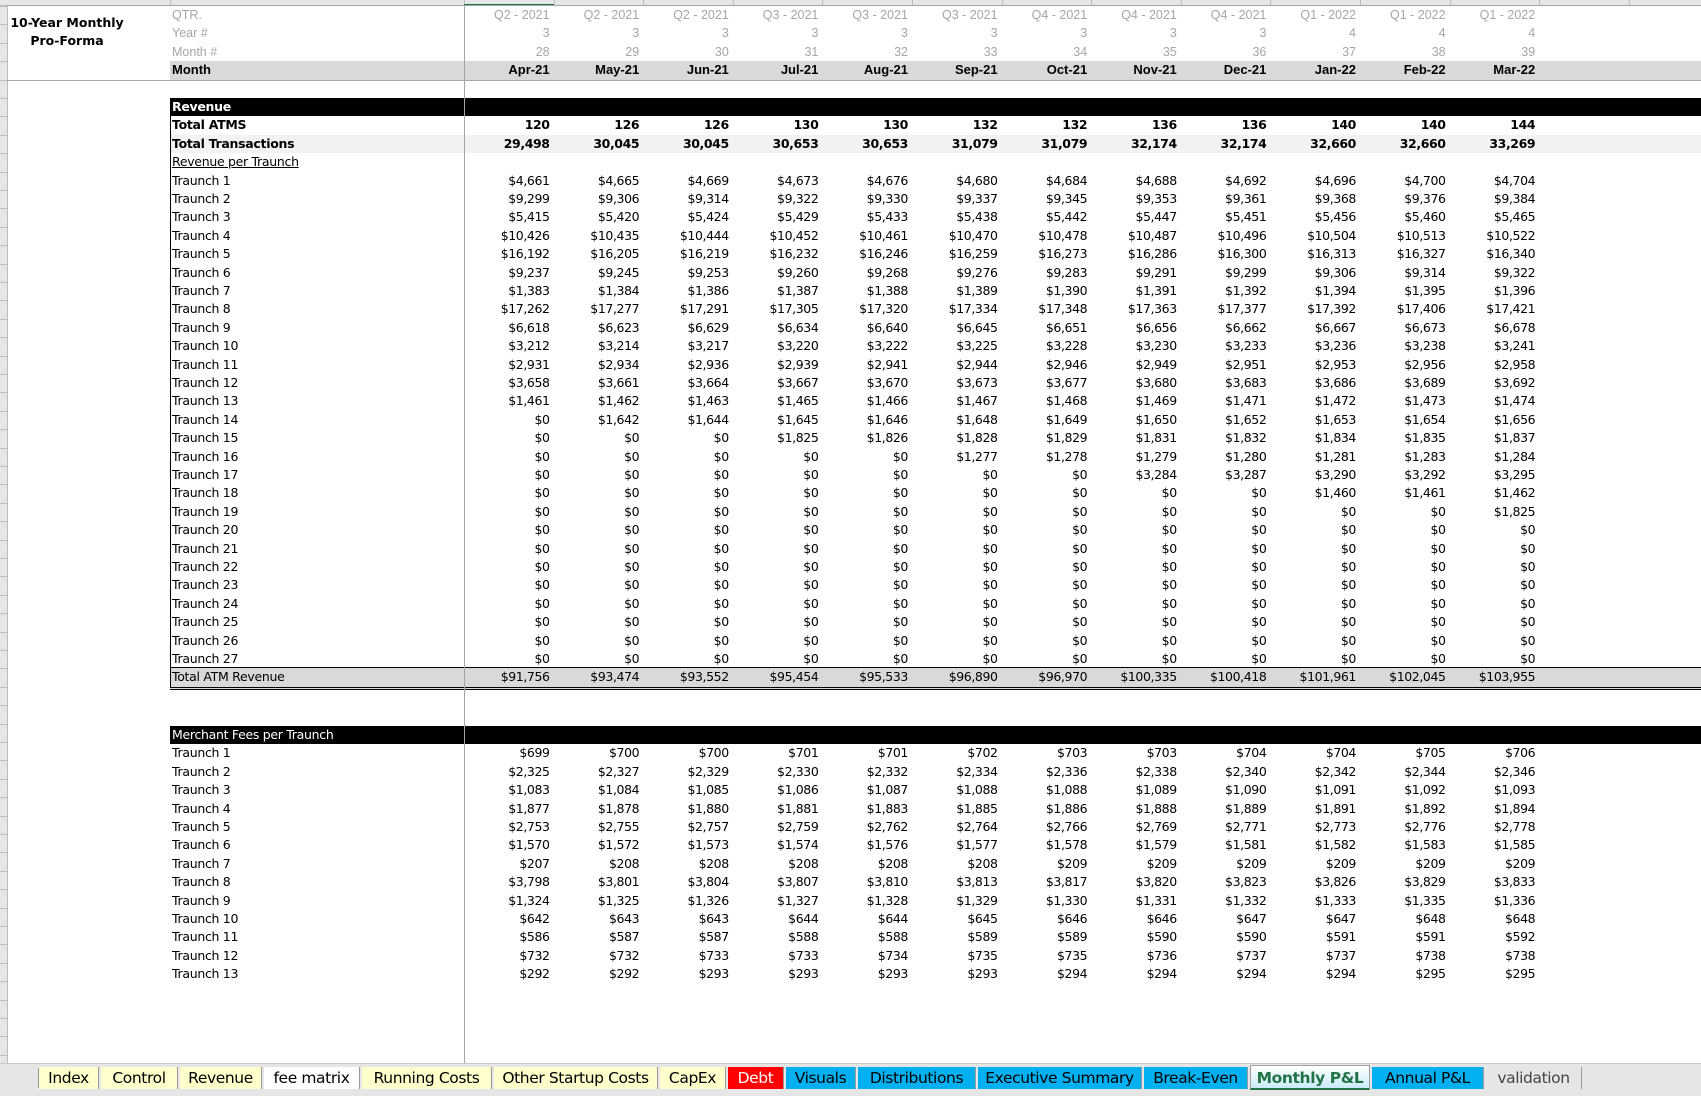  Describe the element at coordinates (778, 273) in the screenshot. I see `revenue-traunch-row-cell: $9,260` at that location.